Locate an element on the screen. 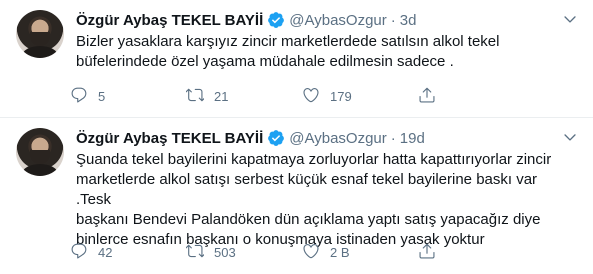 Image resolution: width=593 pixels, height=274 pixels. retweet-count: 21 is located at coordinates (221, 96).